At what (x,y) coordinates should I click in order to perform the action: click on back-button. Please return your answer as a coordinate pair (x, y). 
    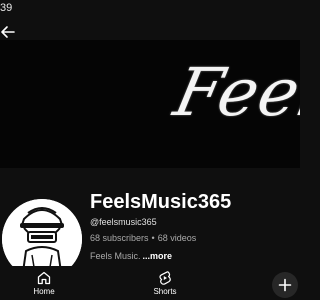
    Looking at the image, I should click on (8, 32).